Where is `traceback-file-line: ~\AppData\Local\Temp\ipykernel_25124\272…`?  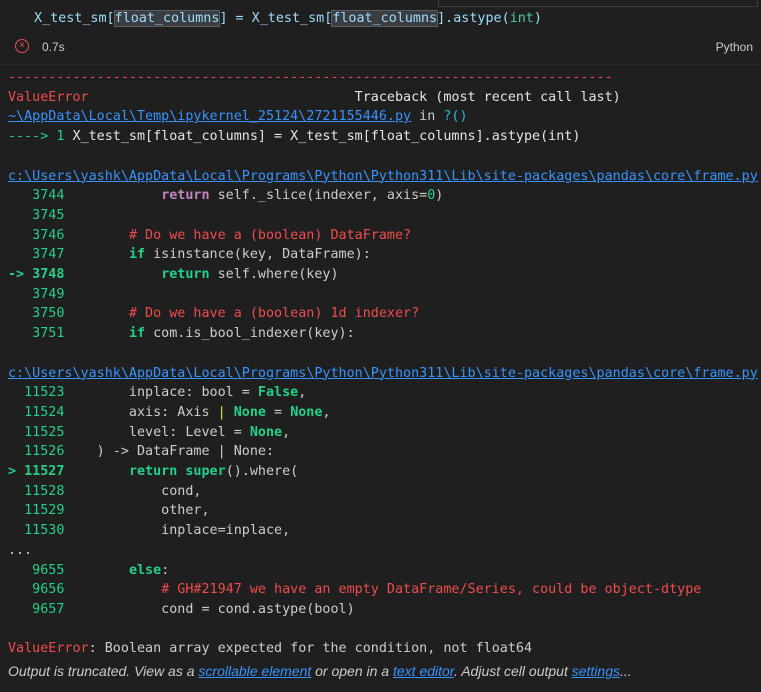 traceback-file-line: ~\AppData\Local\Temp\ipykernel_25124\272… is located at coordinates (238, 117).